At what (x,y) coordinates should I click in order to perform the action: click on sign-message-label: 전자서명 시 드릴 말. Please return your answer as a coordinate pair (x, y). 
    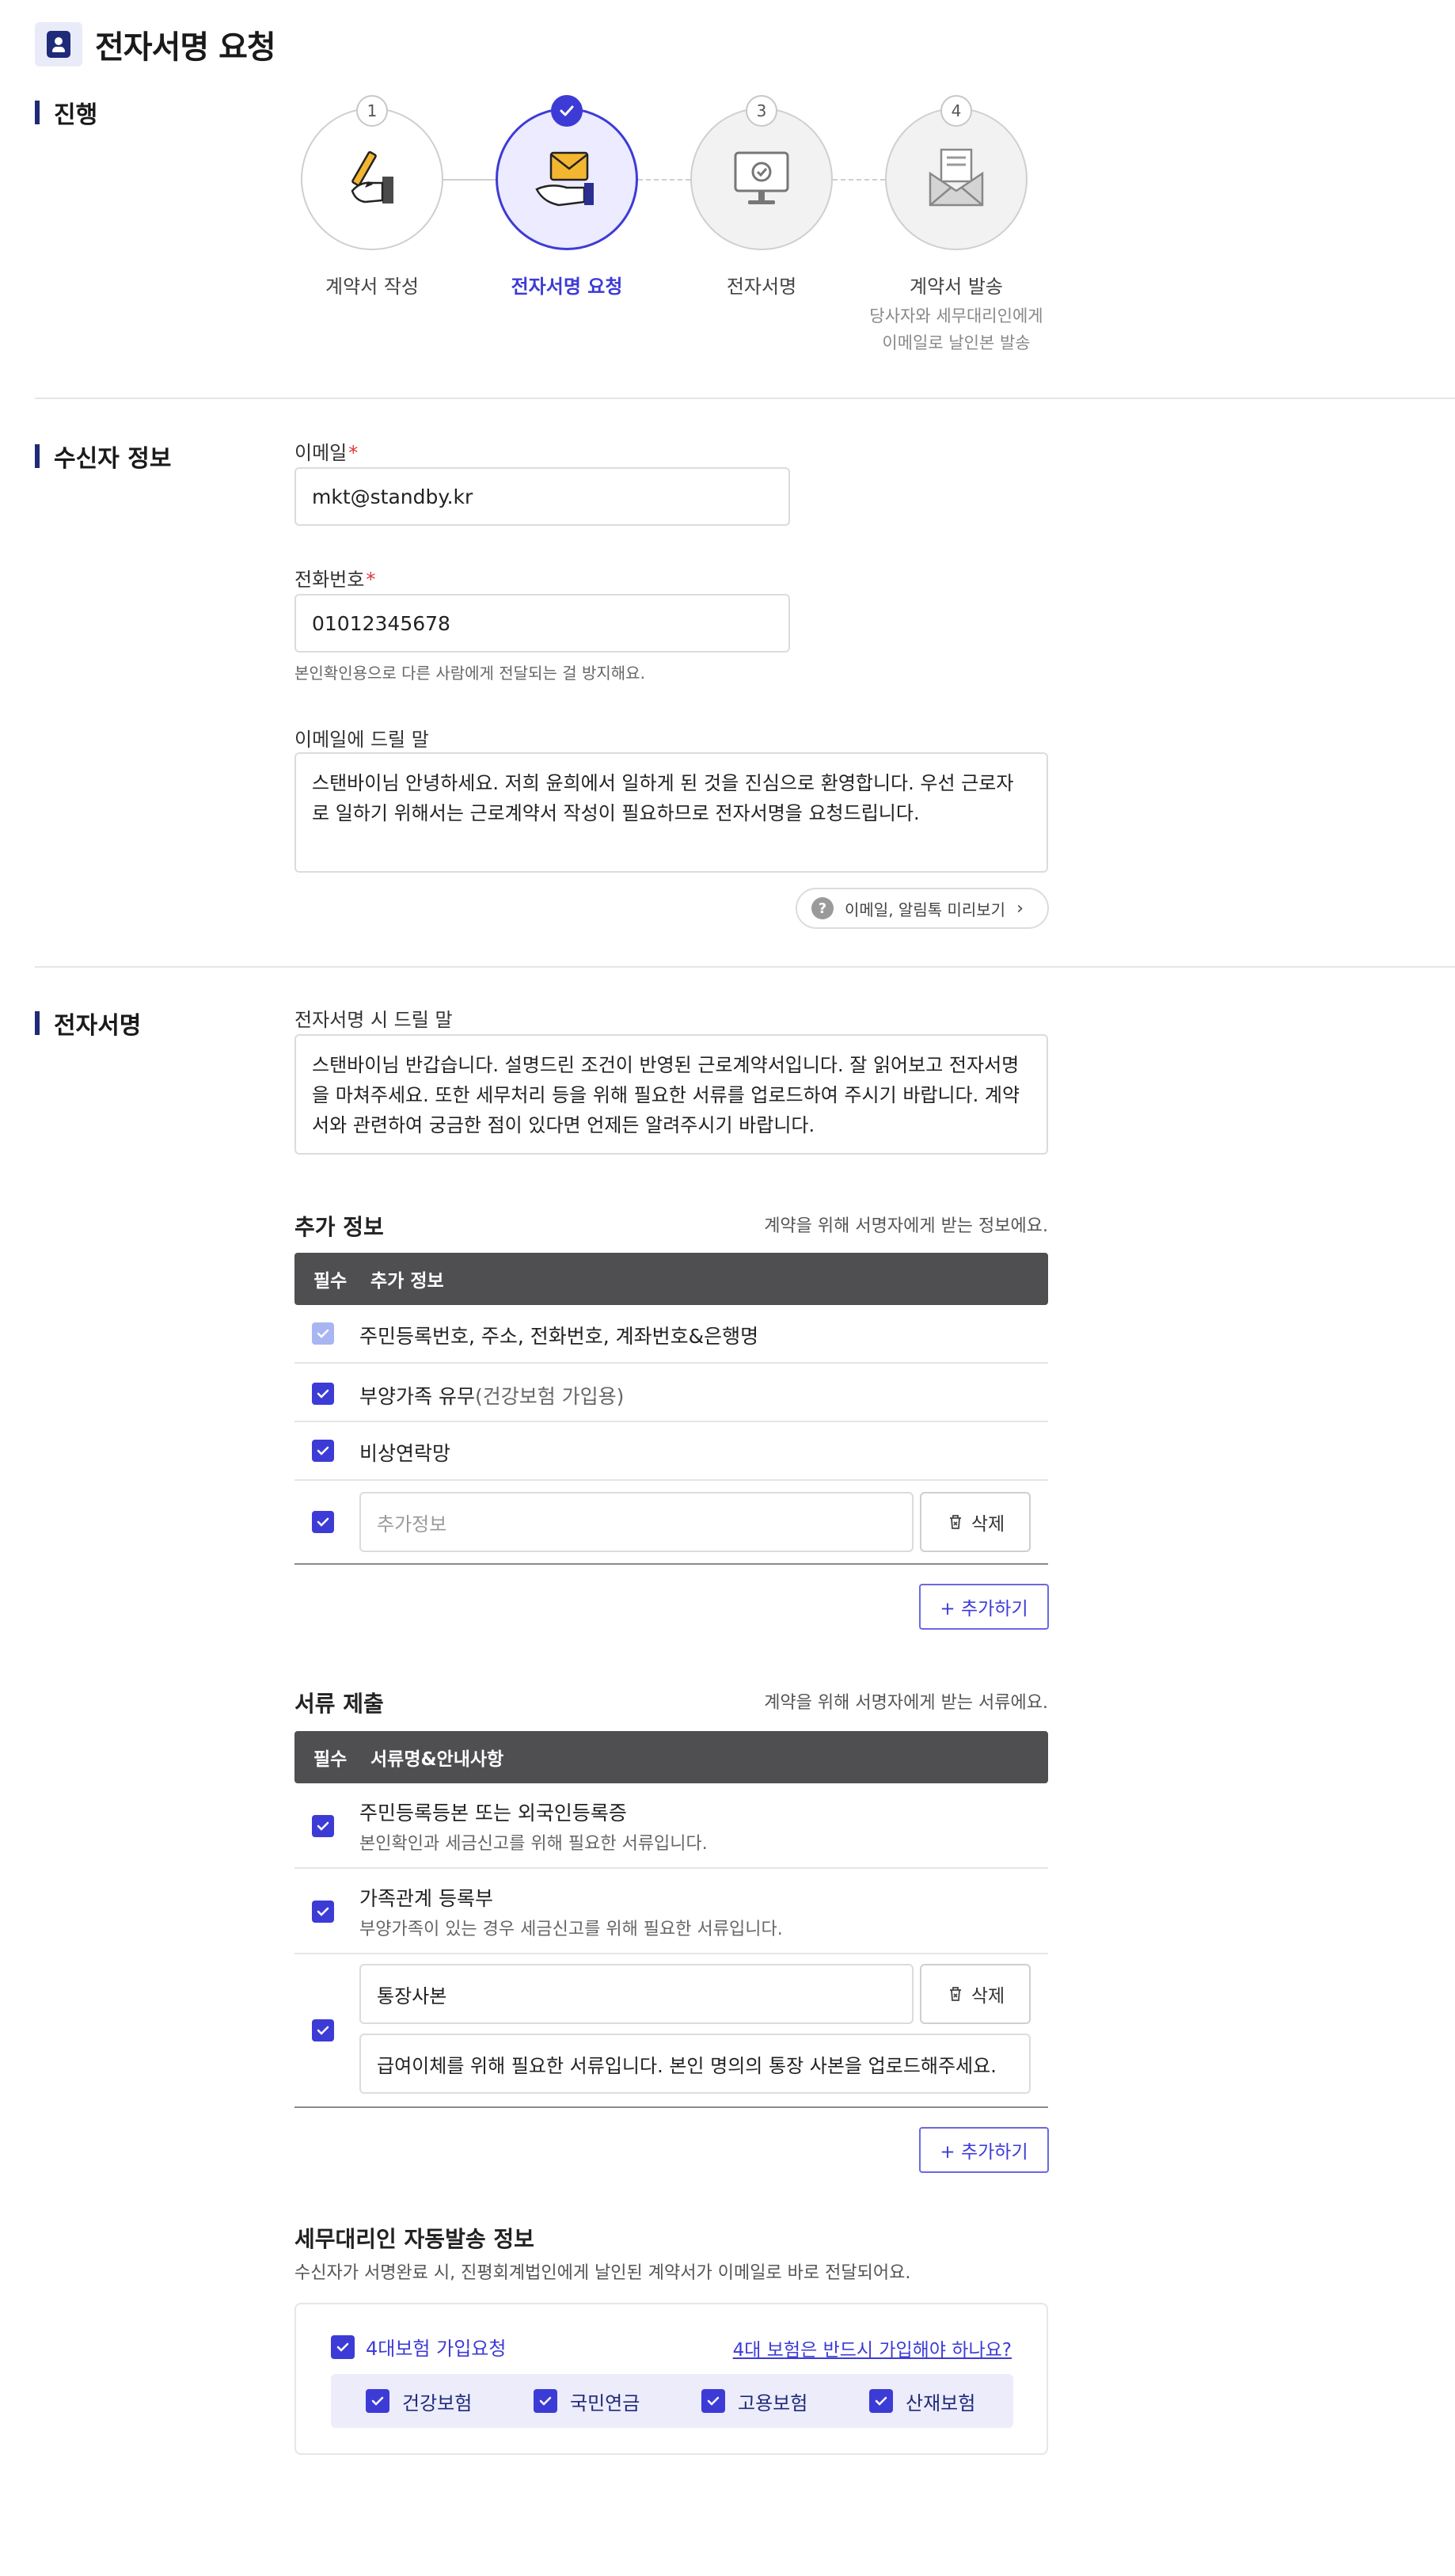
    Looking at the image, I should click on (373, 1020).